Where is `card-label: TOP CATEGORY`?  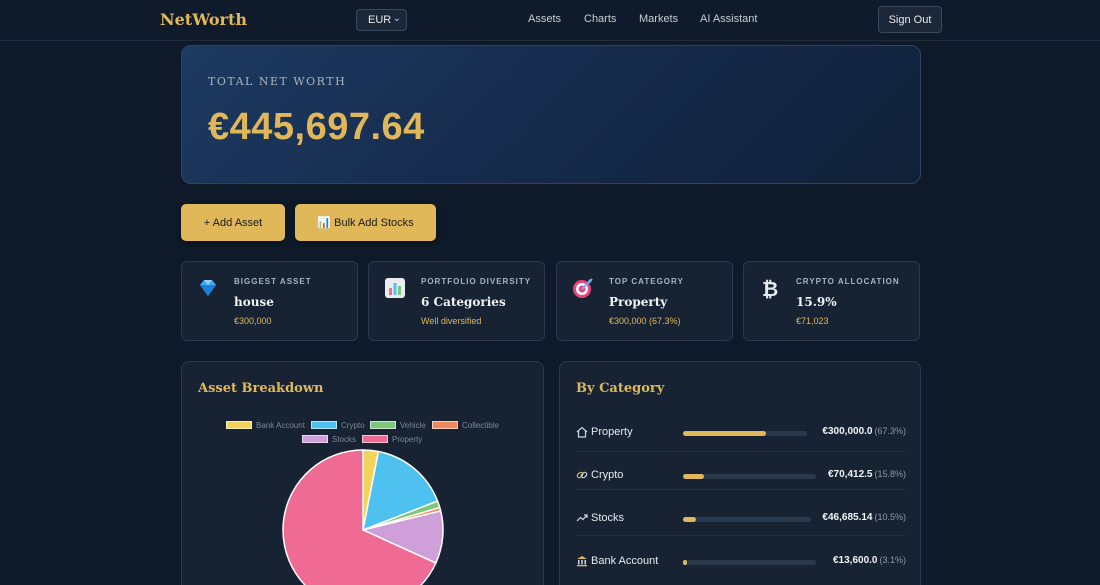 card-label: TOP CATEGORY is located at coordinates (646, 281).